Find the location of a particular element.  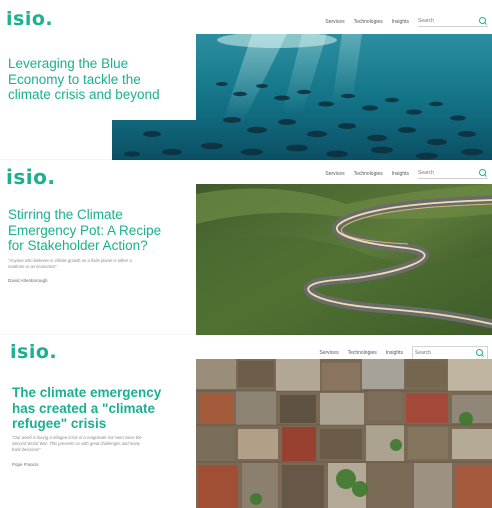

quote-author: Pope Francis is located at coordinates (25, 464).